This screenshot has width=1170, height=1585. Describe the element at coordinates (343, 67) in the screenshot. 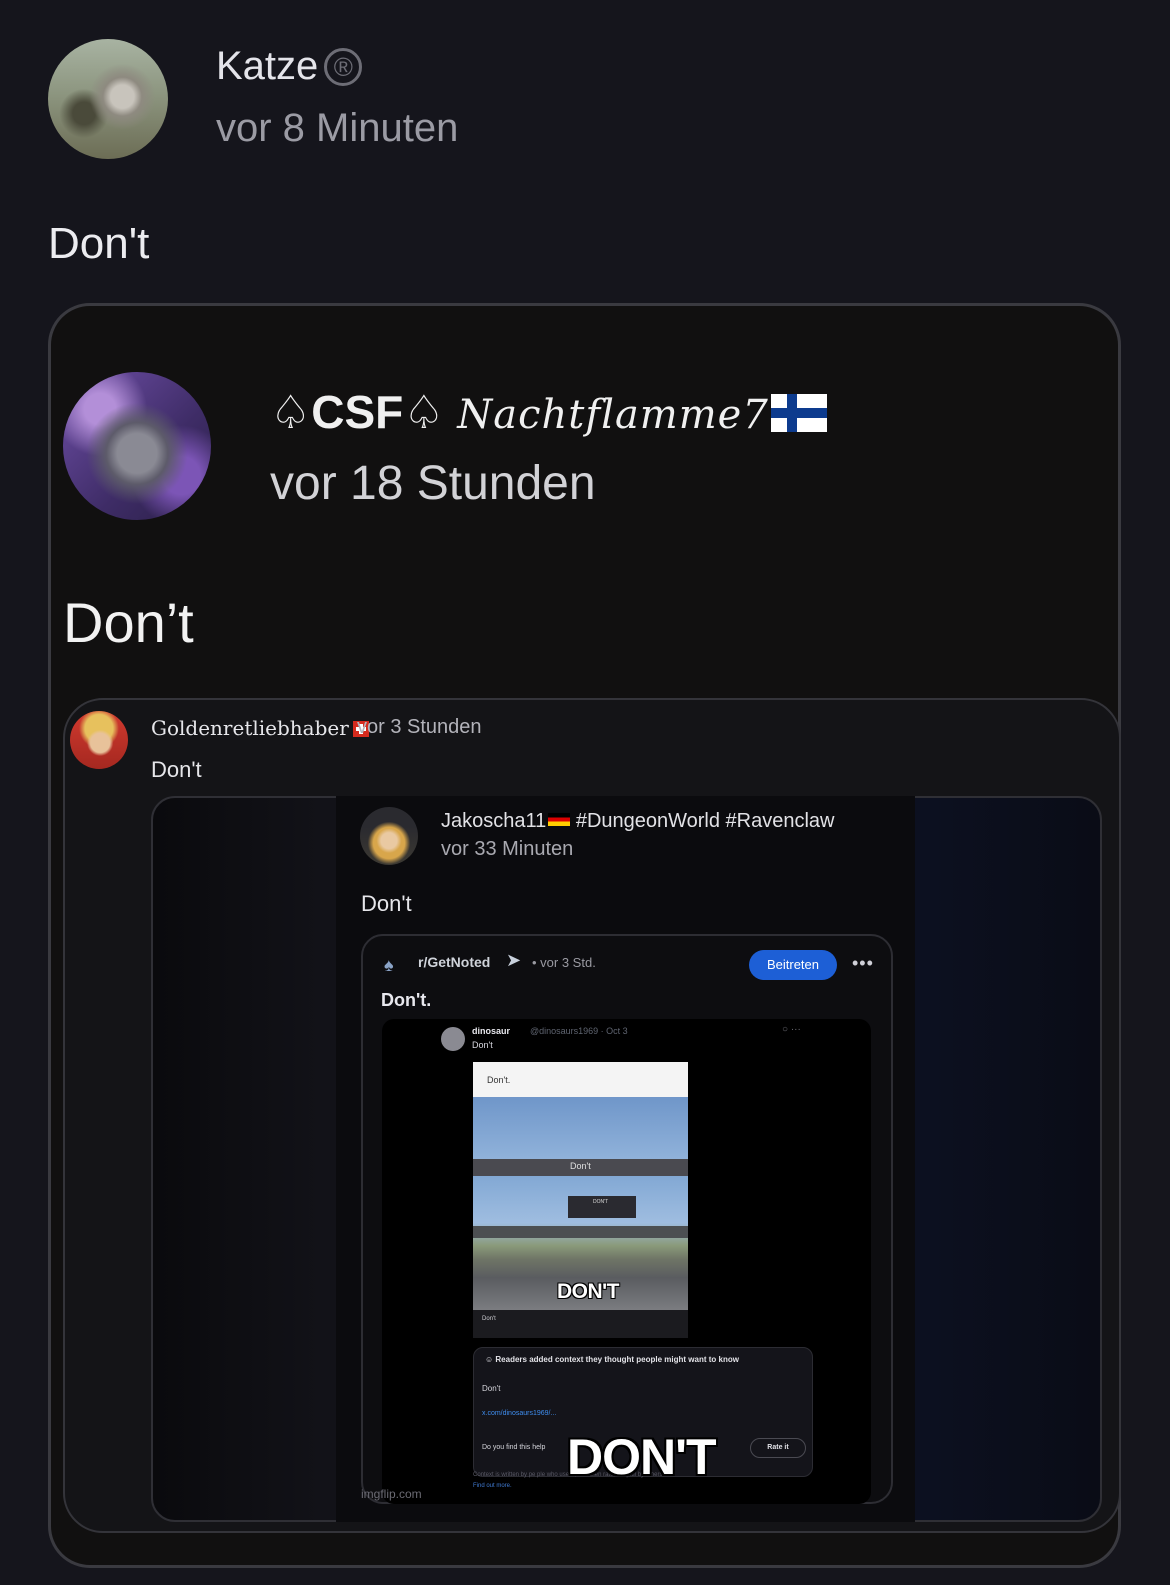

I see `registered-badge: ®` at that location.